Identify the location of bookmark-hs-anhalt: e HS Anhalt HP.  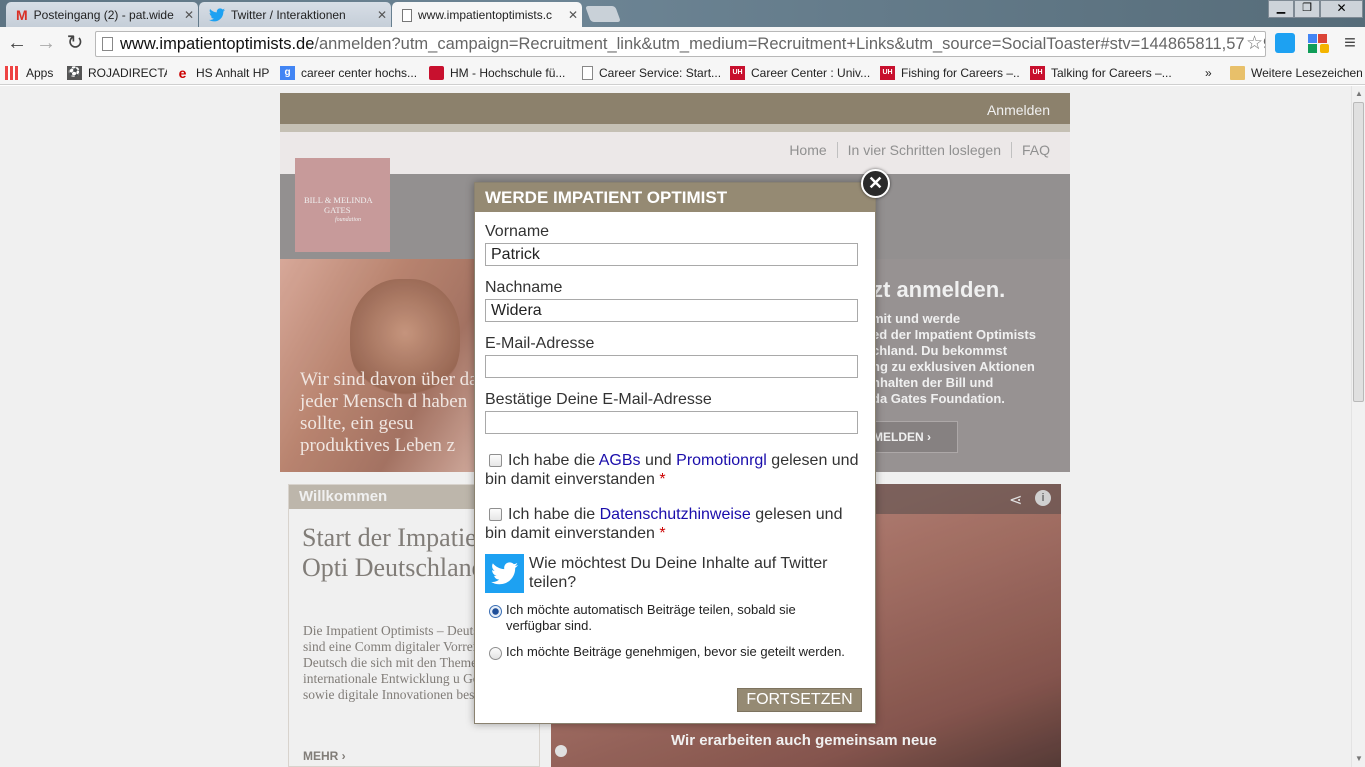
(225, 73).